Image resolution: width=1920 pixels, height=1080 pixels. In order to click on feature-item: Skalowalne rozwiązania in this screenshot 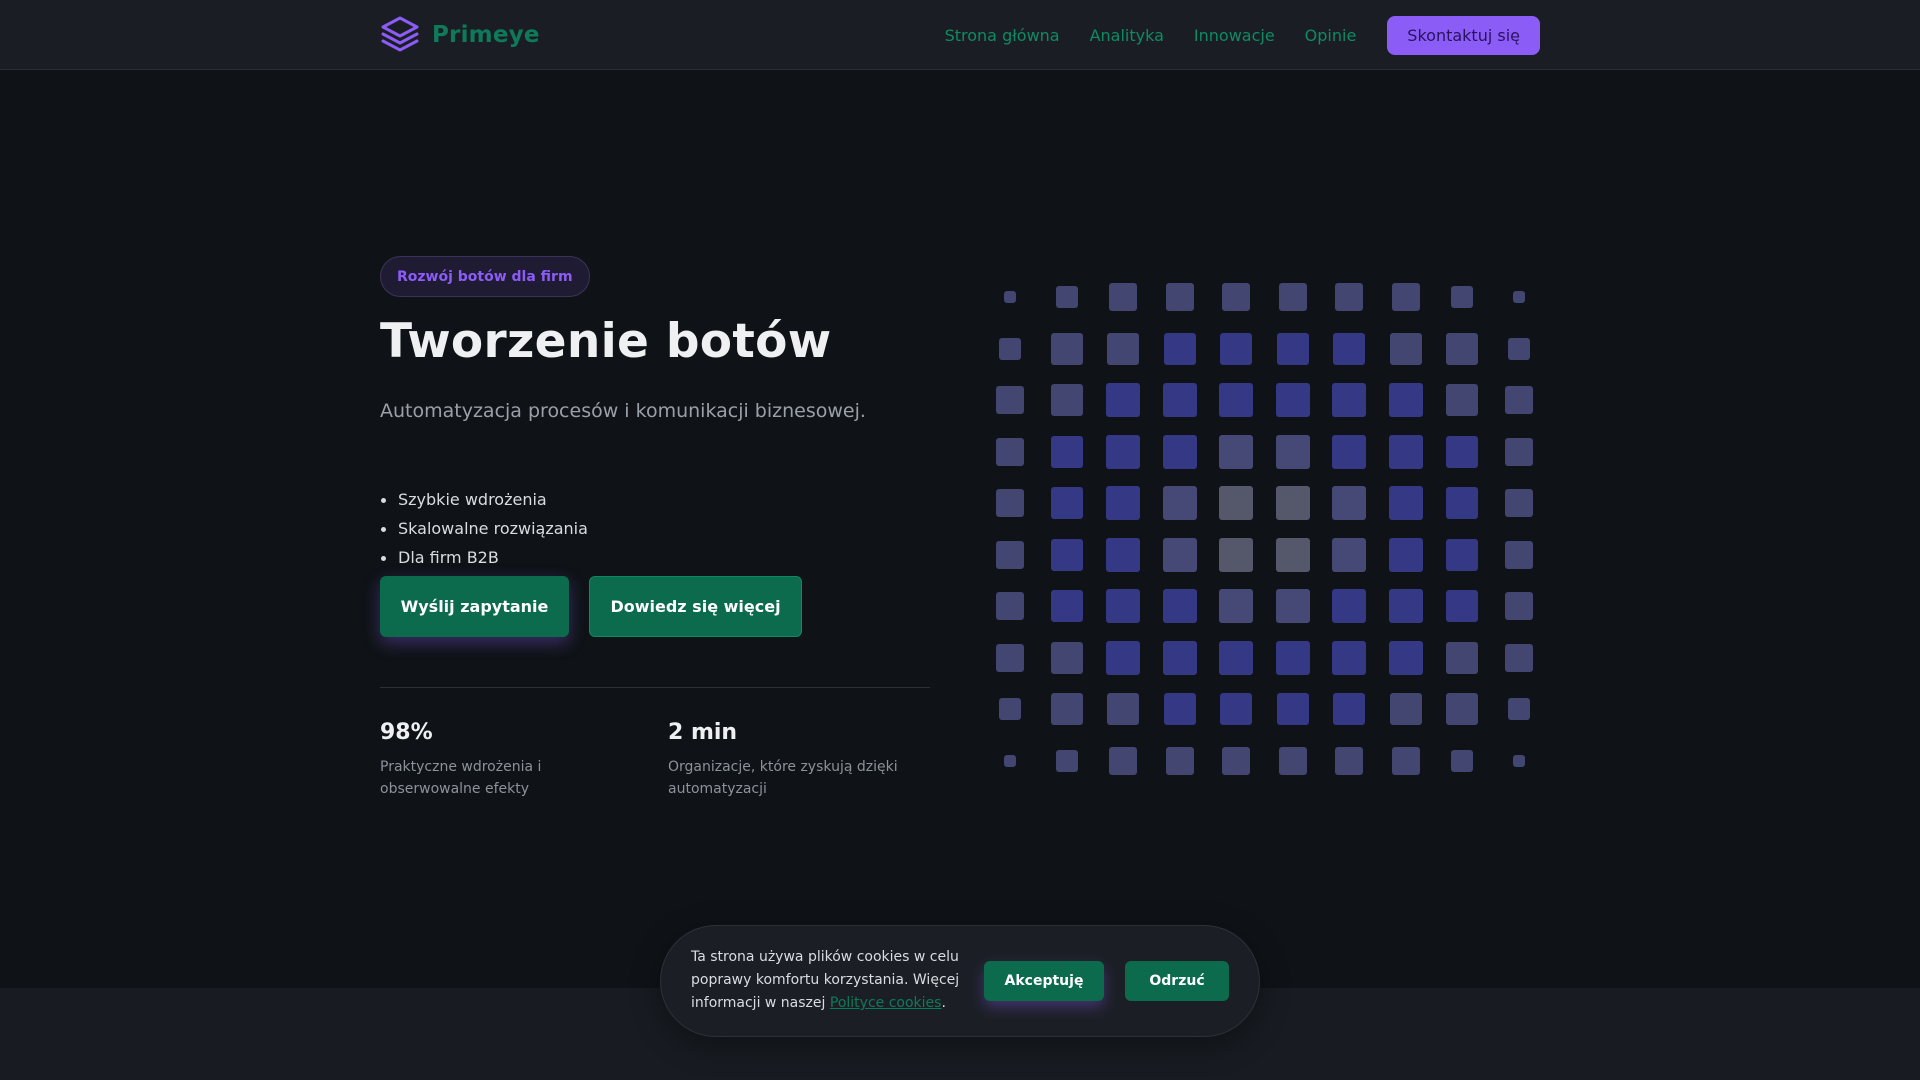, I will do `click(484, 529)`.